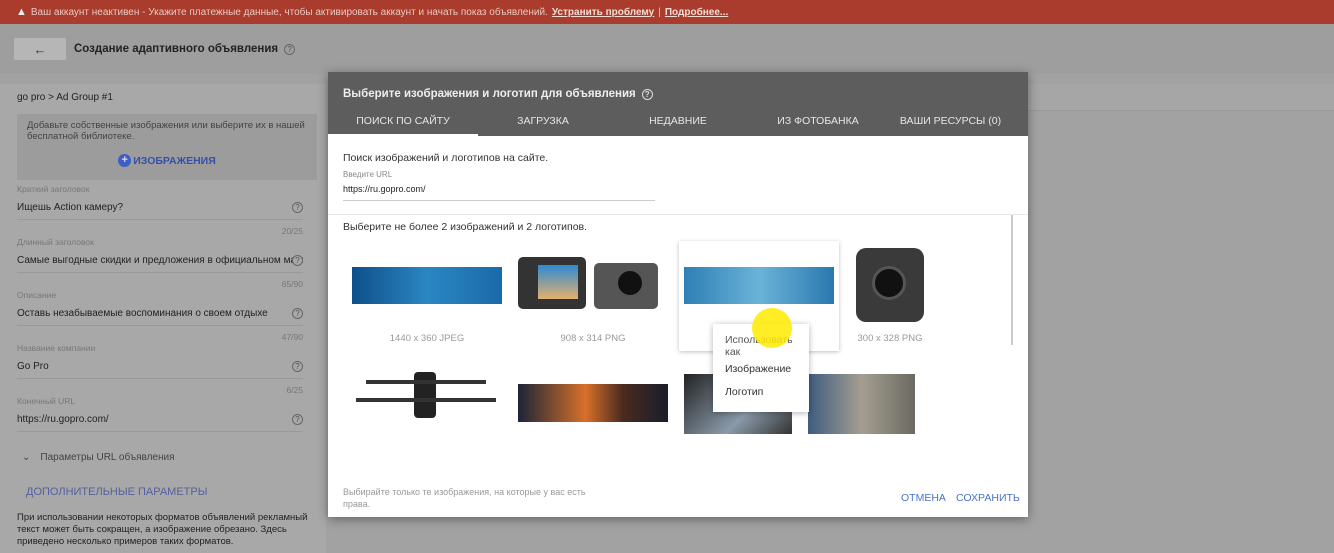 This screenshot has height=553, width=1334. I want to click on right-panel, so click(1181, 97).